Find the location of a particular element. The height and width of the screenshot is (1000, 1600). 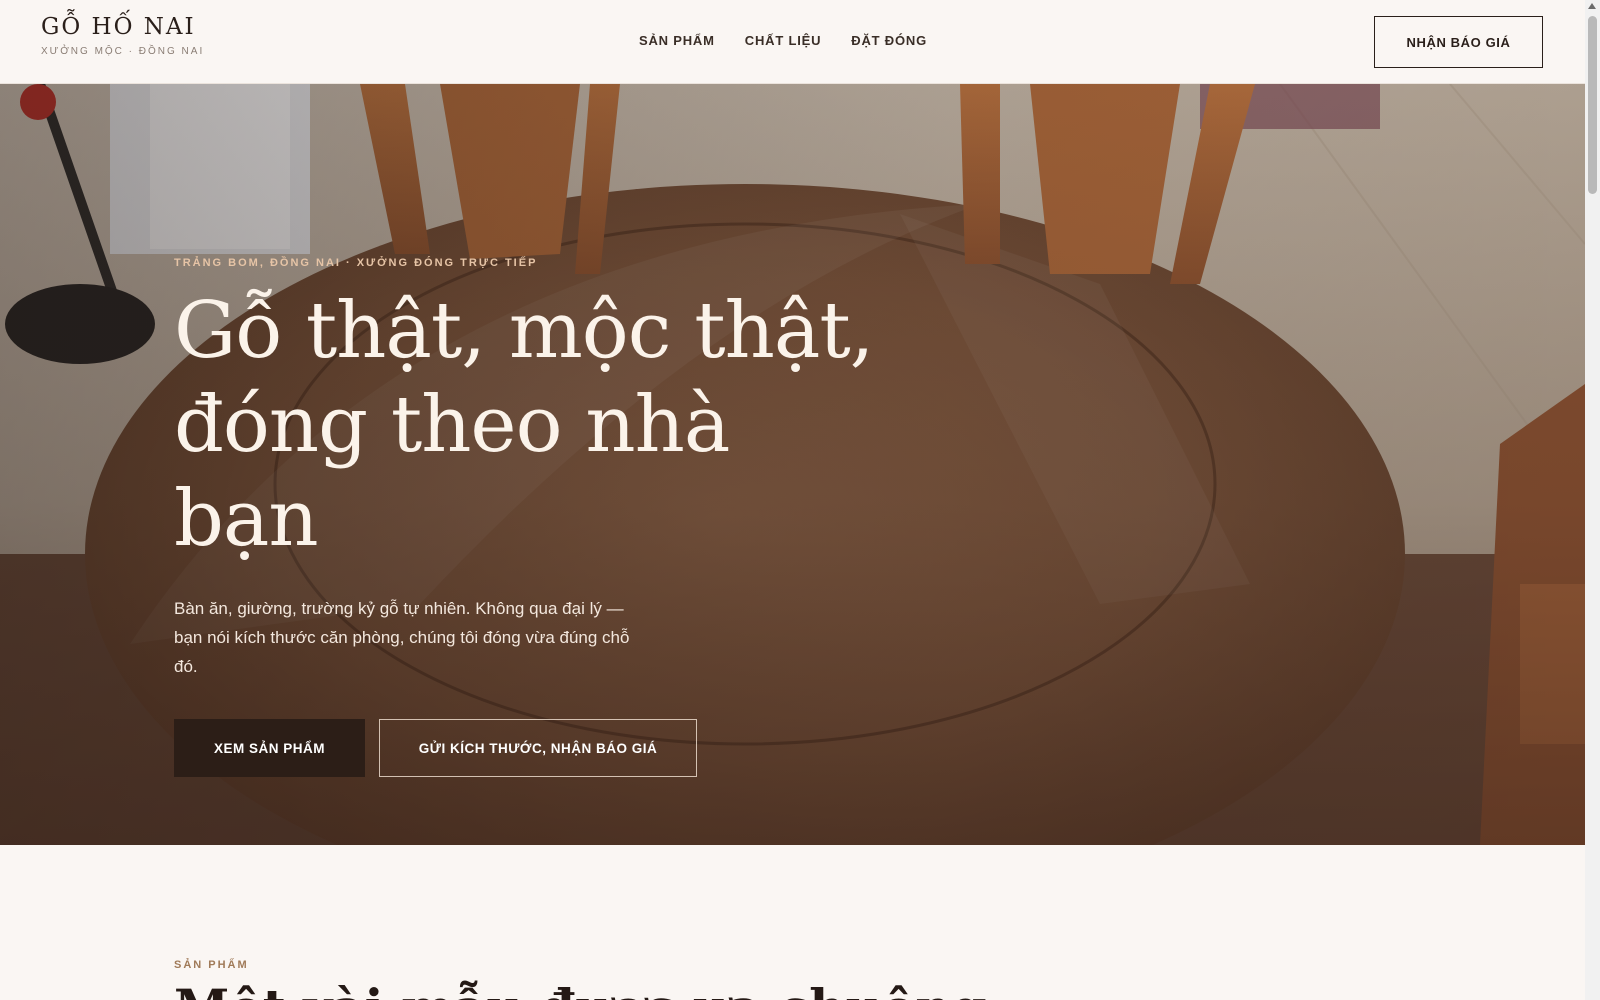

scroll-up-arrow-icon is located at coordinates (1592, 6).